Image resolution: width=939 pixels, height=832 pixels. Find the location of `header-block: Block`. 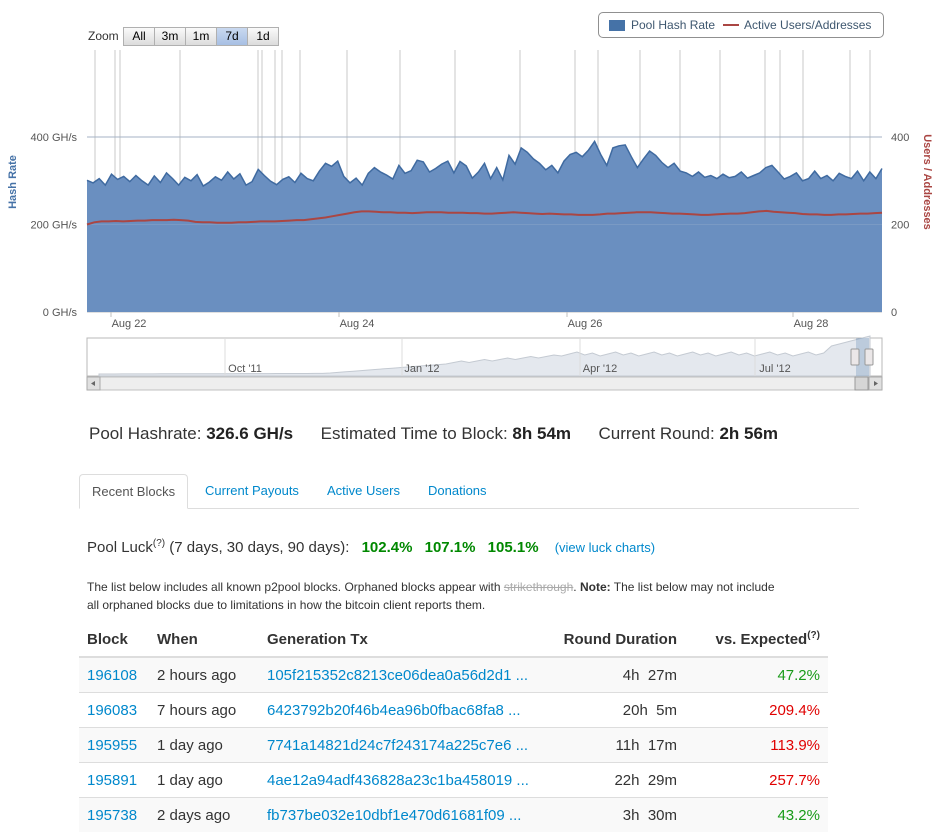

header-block: Block is located at coordinates (114, 639).